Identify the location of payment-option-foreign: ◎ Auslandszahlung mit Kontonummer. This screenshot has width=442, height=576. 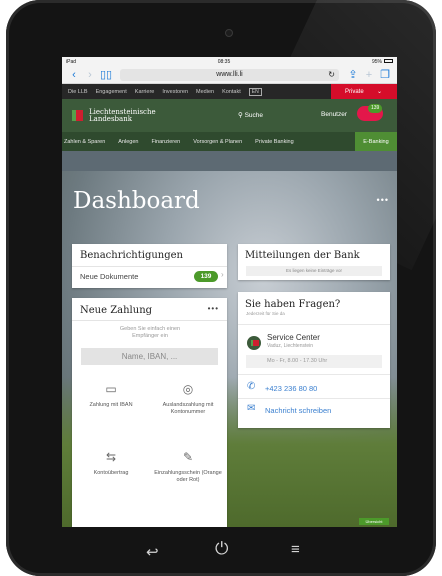
(188, 398).